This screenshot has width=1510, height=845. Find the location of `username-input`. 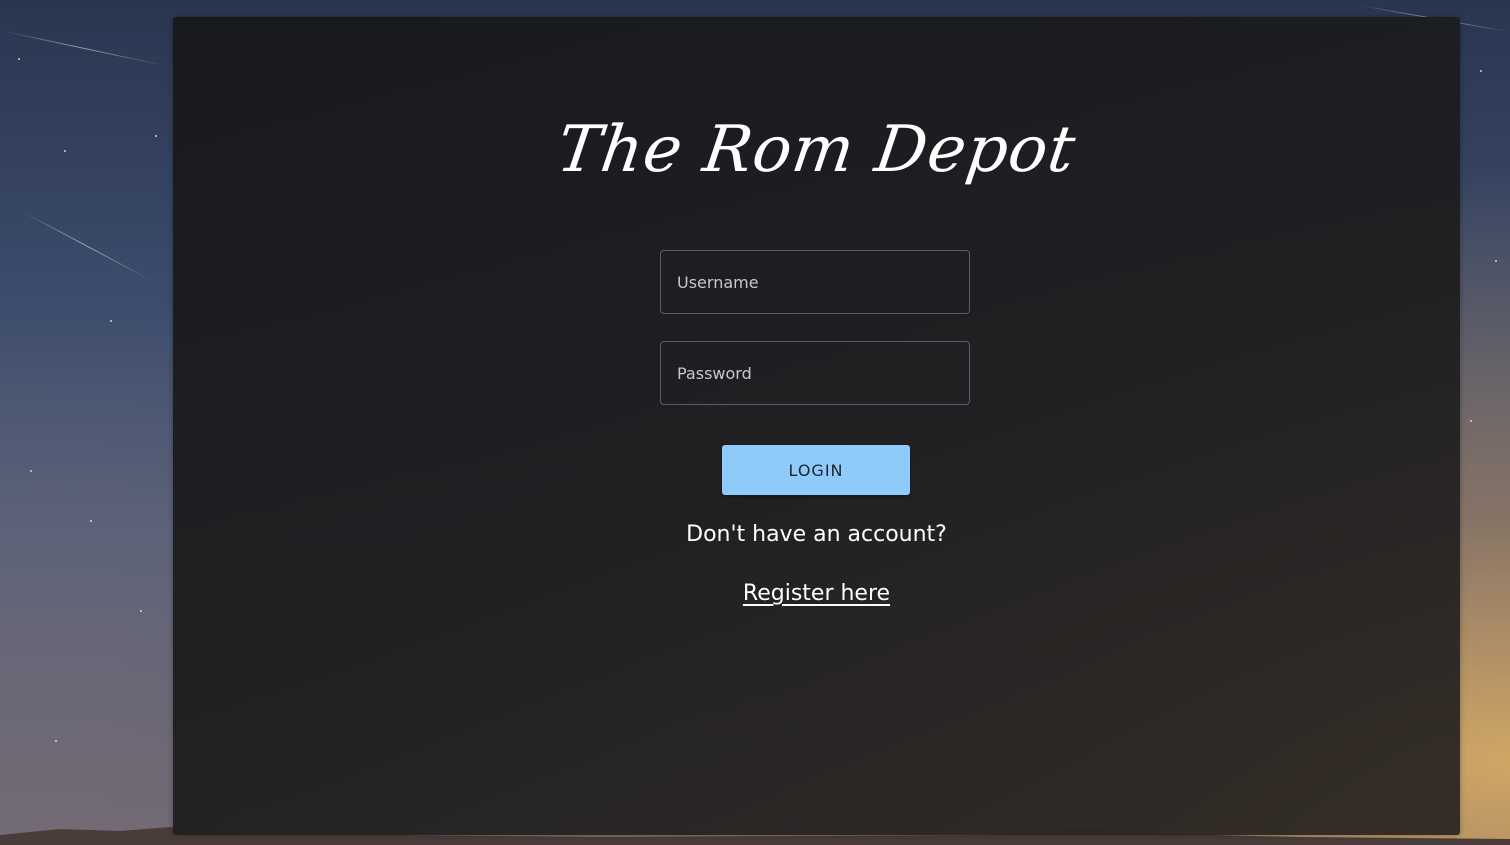

username-input is located at coordinates (815, 282).